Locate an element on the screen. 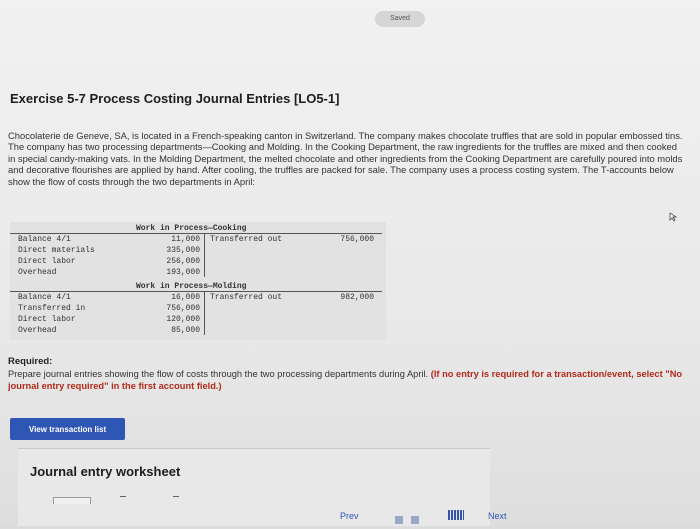  worksheet-tabs is located at coordinates (80, 500).